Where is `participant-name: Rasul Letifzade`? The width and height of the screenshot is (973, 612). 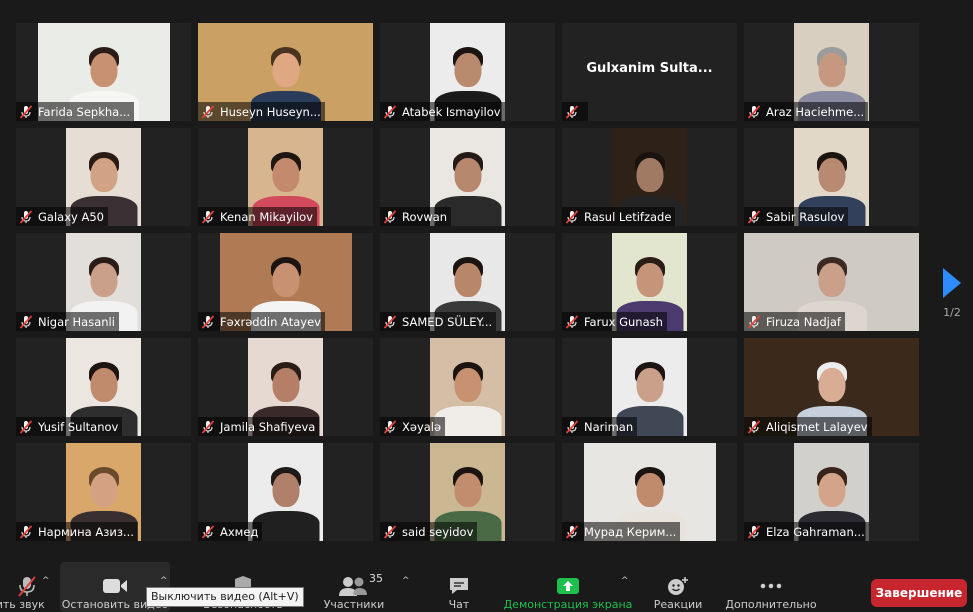 participant-name: Rasul Letifzade is located at coordinates (628, 216).